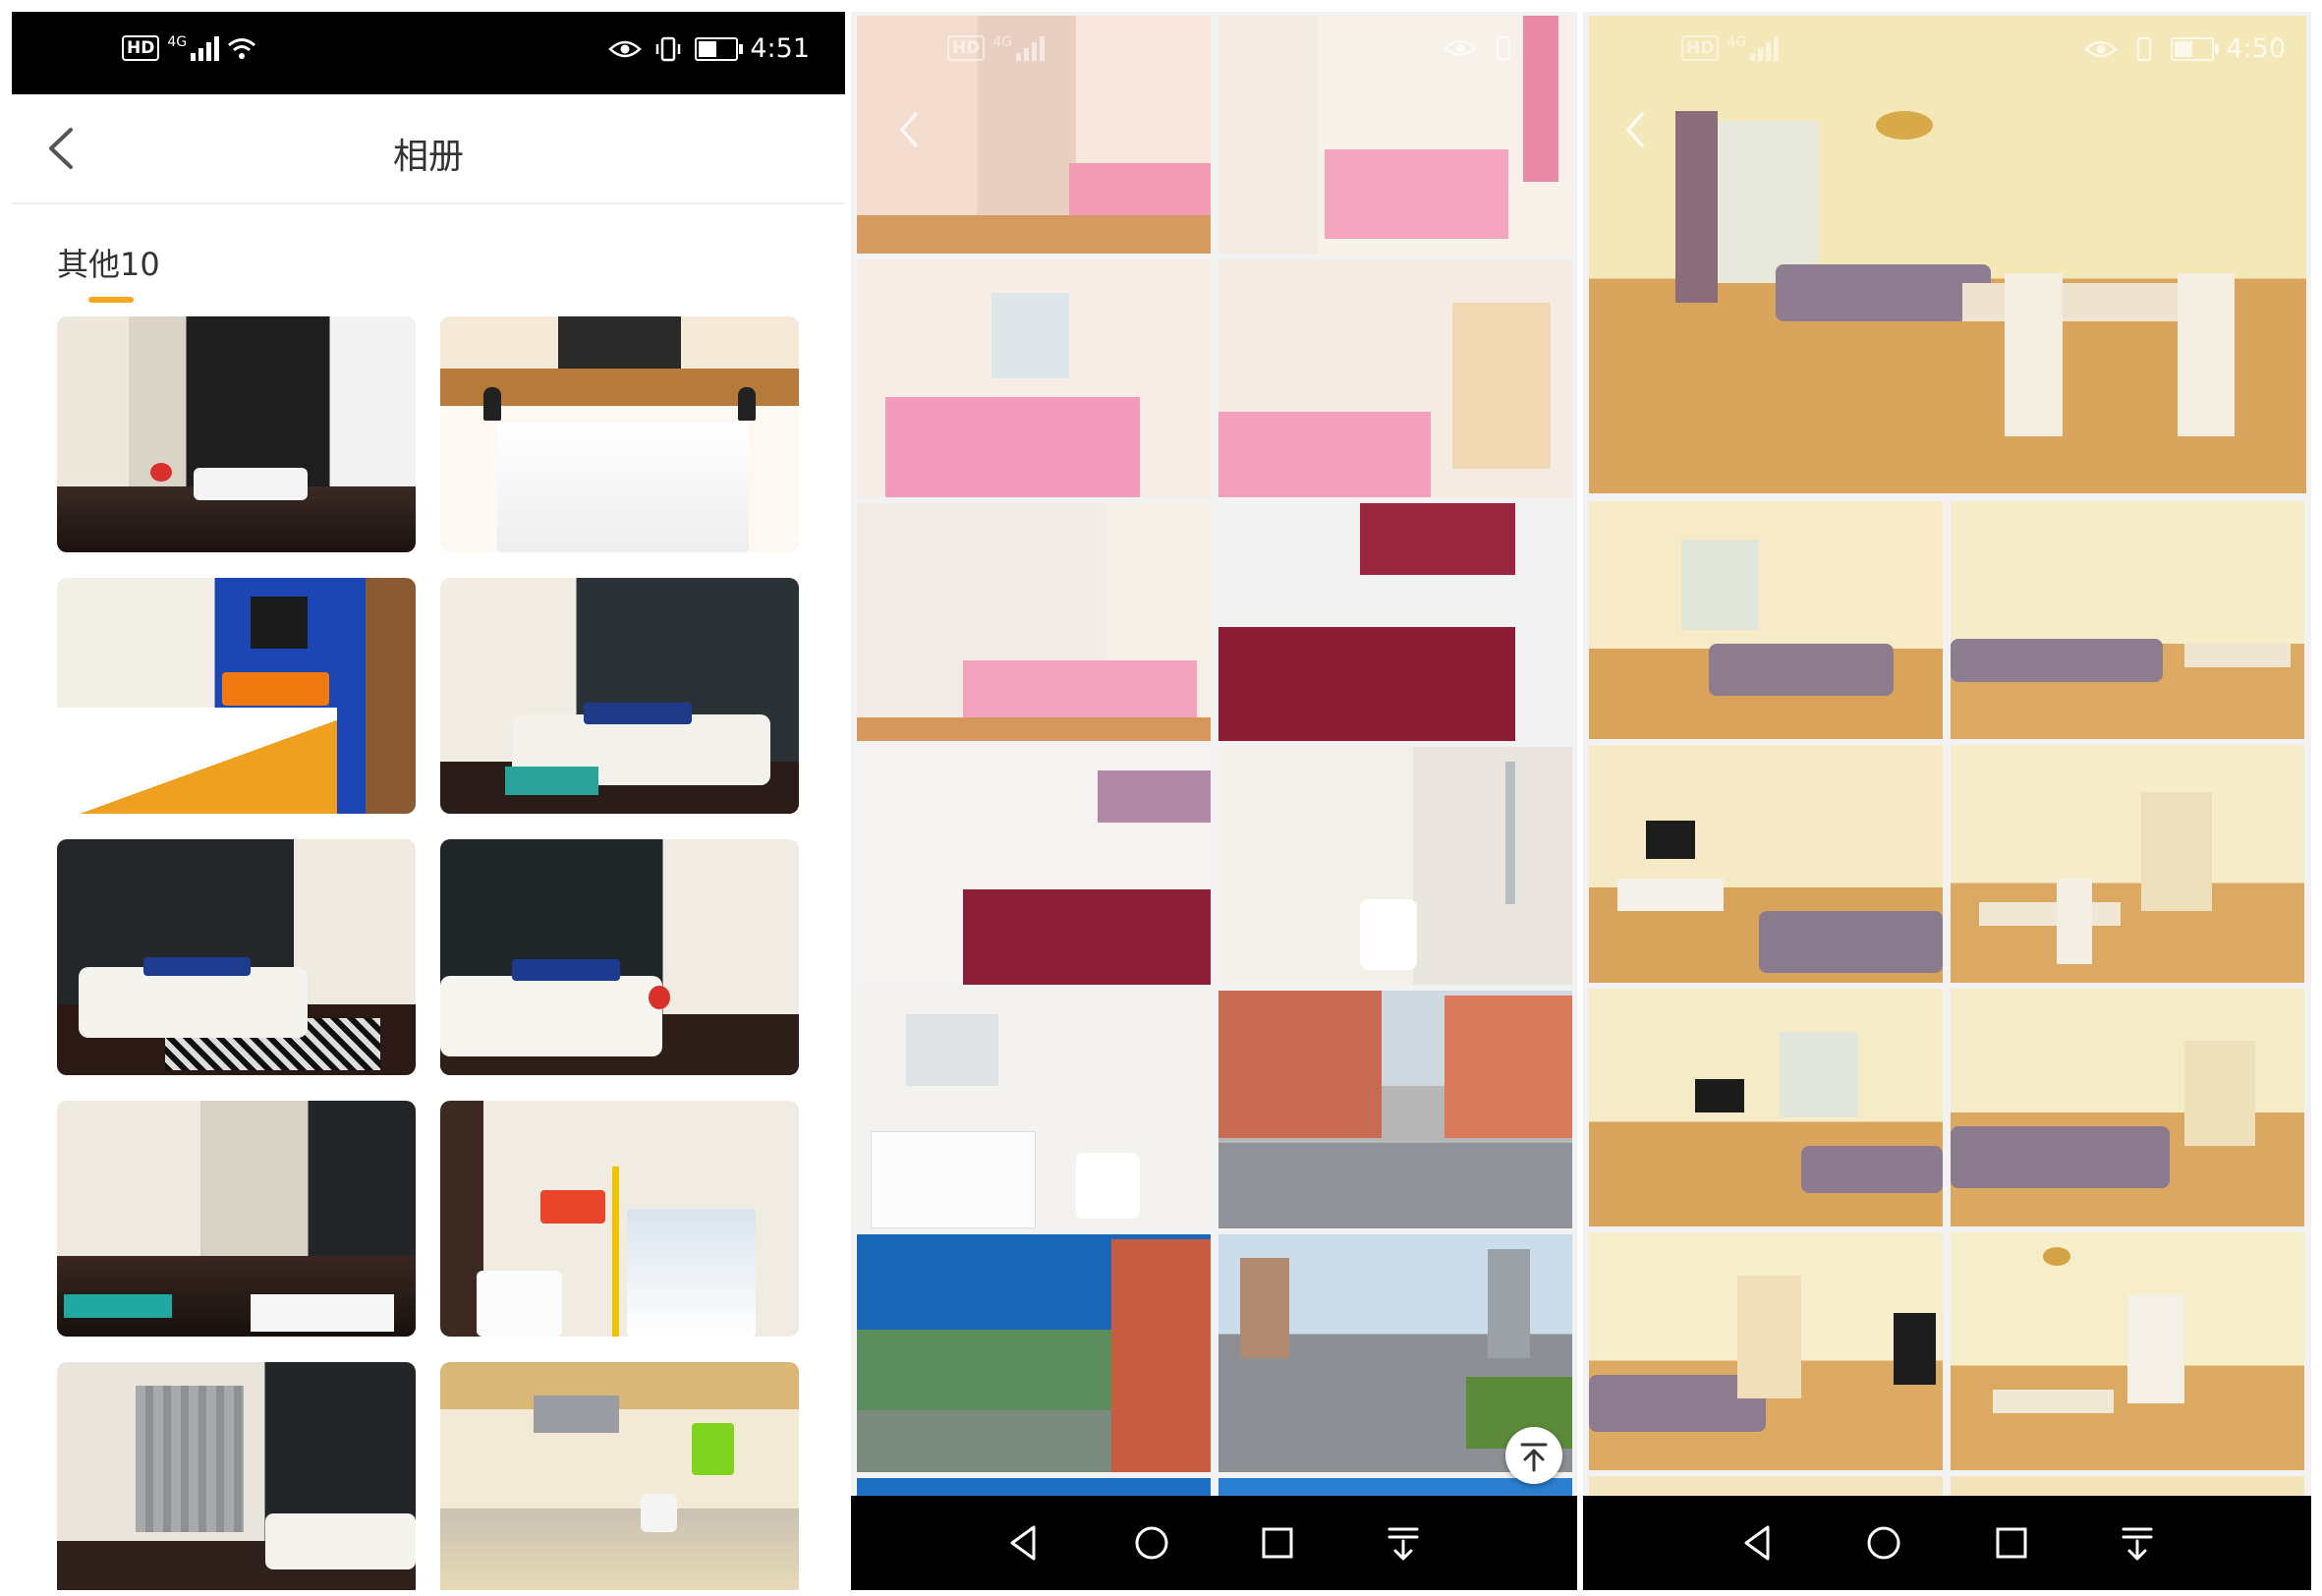  What do you see at coordinates (2256, 48) in the screenshot?
I see `status-time: 4:50` at bounding box center [2256, 48].